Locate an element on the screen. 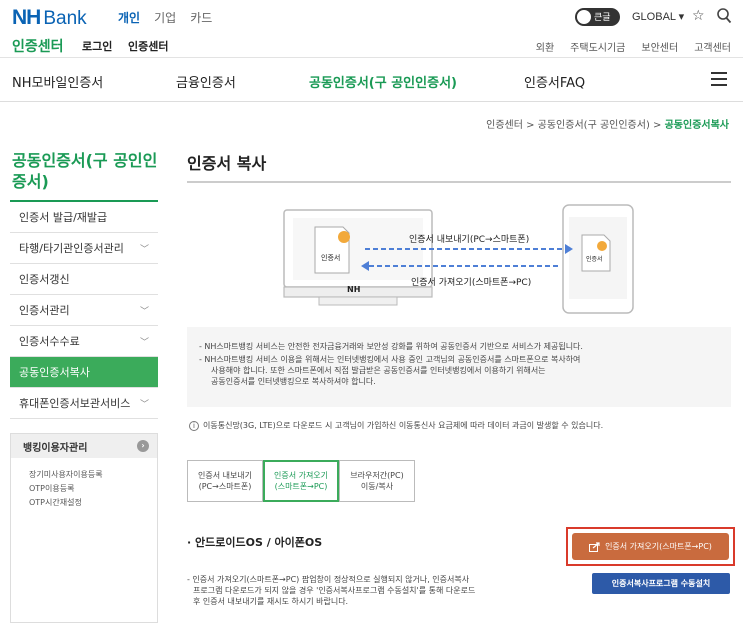 The image size is (743, 625). sidebar-item-renewal: 인증서갱신 is located at coordinates (84, 279).